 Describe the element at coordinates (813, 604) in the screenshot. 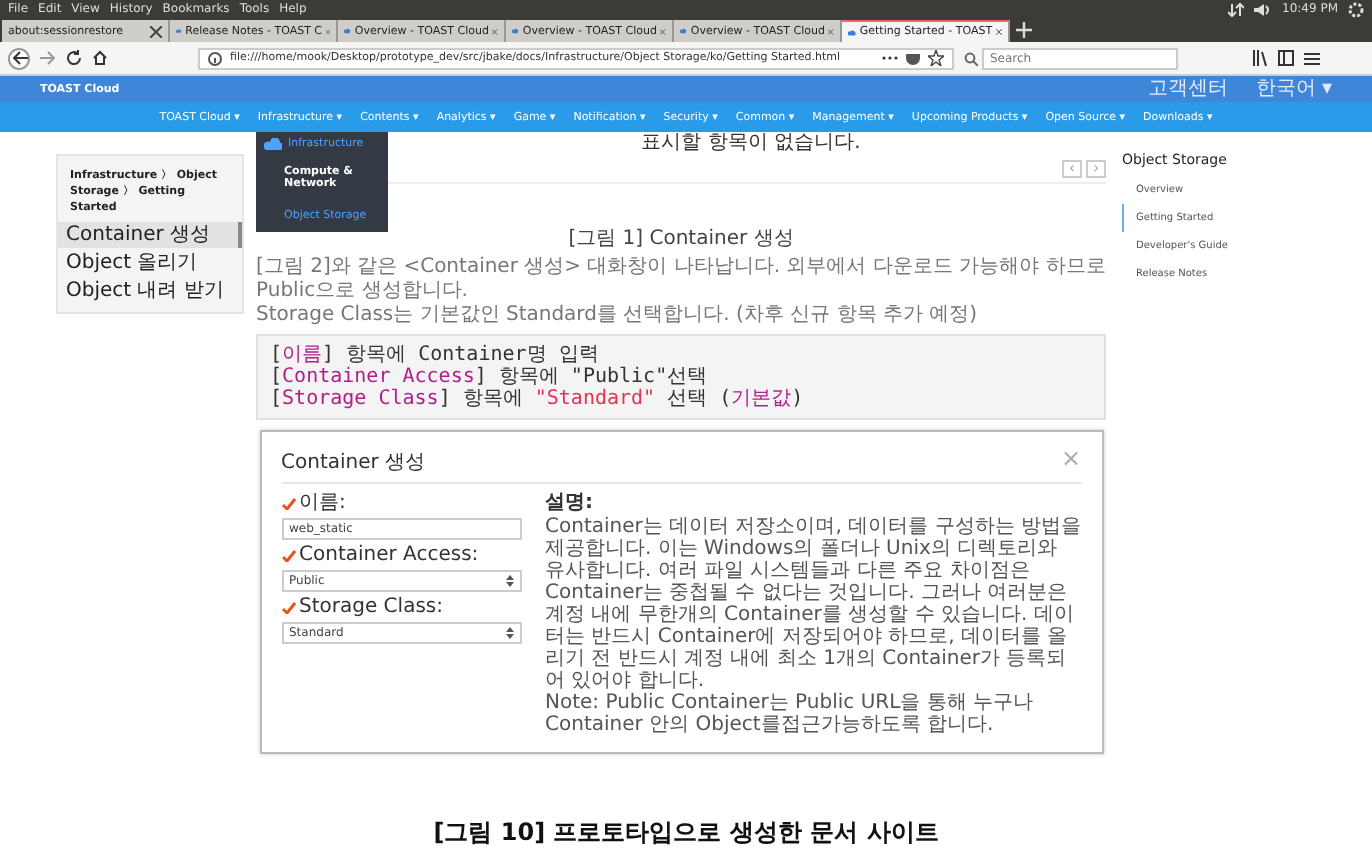

I see `description-text: Container는 데이터 저장소이며, 데이터를 구성하는 방법을 제공합니다. 이는 Windows의 폴더나 Unix의 디렉토리와 유사합니다. 여러 파일 시스템들과 다른 주요 차이점은 Container는 중첩될 수 없다는 것입니다. 그러나 여러분은 계정 내에 무한개의 Container를 생성할 수 있습니다. 데이터는 반드시 Container에 저장되어야 하므로, 데이터를 올리기 전 반드시 계정 내에 최소 1개의 Container가 등록되어 있어야 합니다.` at that location.